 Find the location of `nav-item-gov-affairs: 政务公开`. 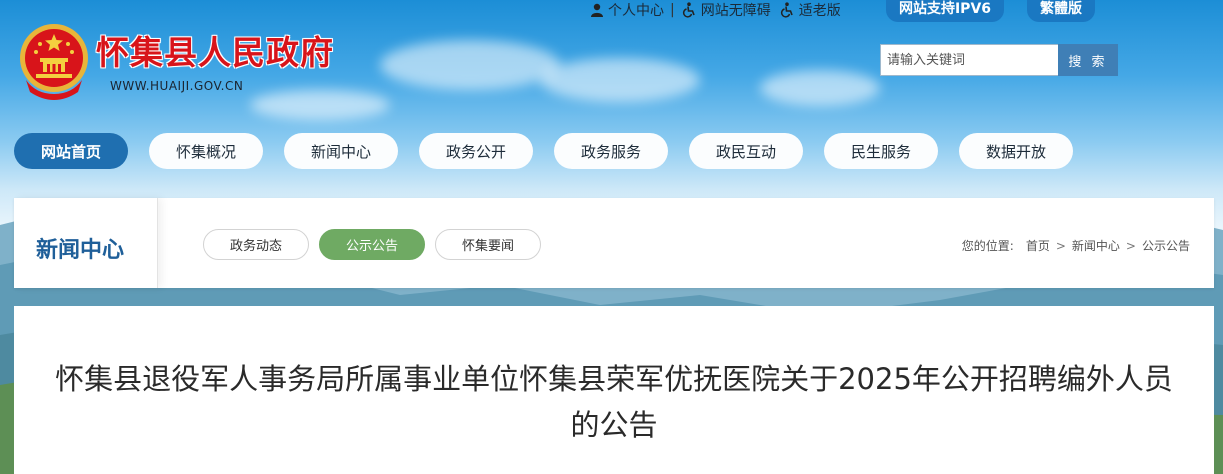

nav-item-gov-affairs: 政务公开 is located at coordinates (476, 151).